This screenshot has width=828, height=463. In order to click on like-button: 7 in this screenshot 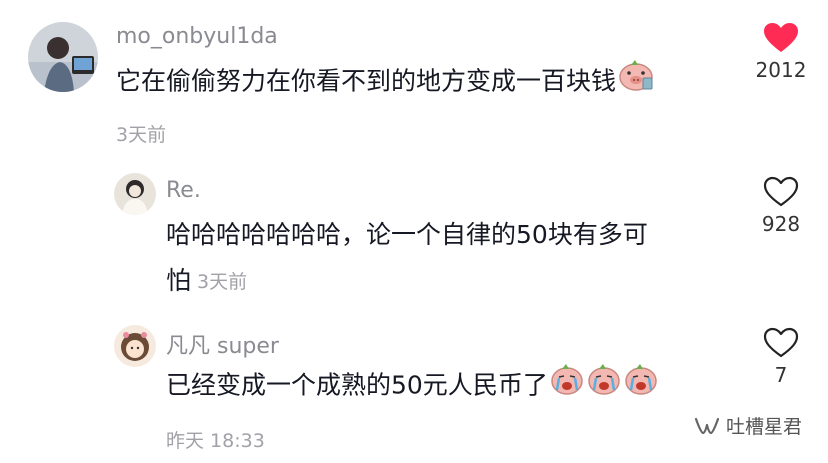, I will do `click(781, 357)`.